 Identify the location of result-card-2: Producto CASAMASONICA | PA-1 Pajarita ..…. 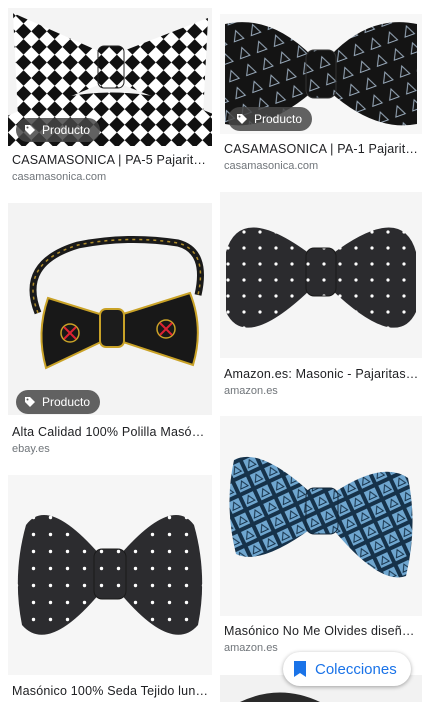
(321, 95).